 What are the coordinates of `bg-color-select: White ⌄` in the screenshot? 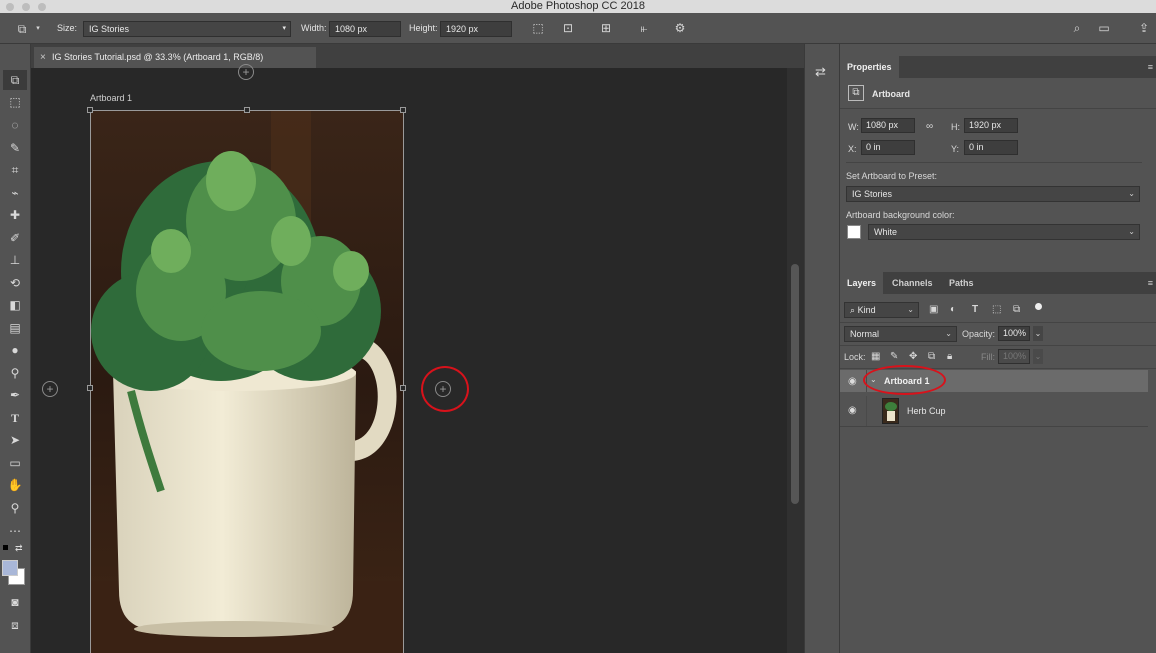 It's located at (1004, 232).